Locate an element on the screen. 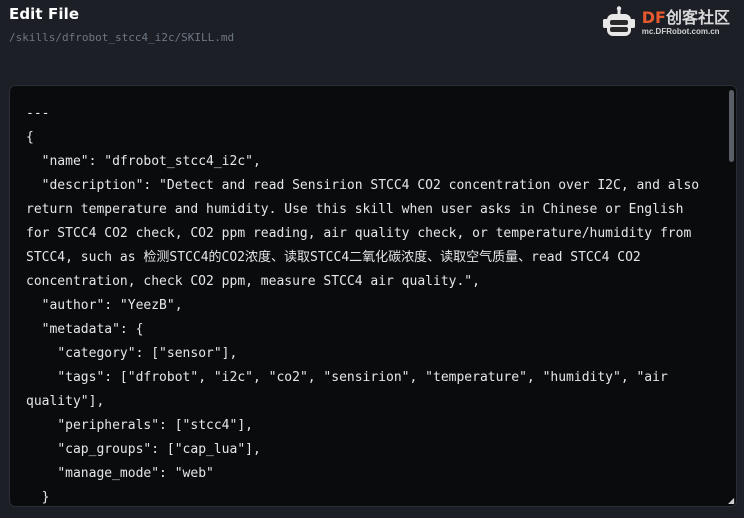 This screenshot has width=744, height=518. brand-logo-area: DF创客社区 mc.DFRobot.com.cn is located at coordinates (666, 23).